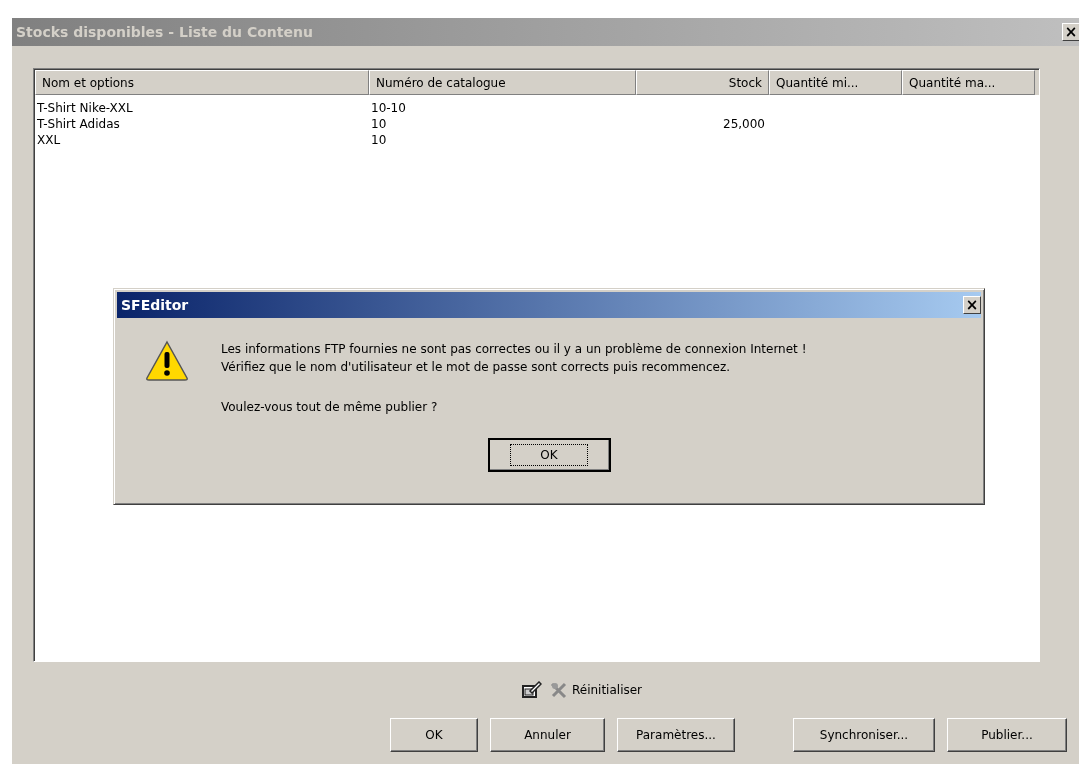 The height and width of the screenshot is (764, 1079). Describe the element at coordinates (85, 108) in the screenshot. I see `table-cell-text: T-Shirt Nike-XXL` at that location.